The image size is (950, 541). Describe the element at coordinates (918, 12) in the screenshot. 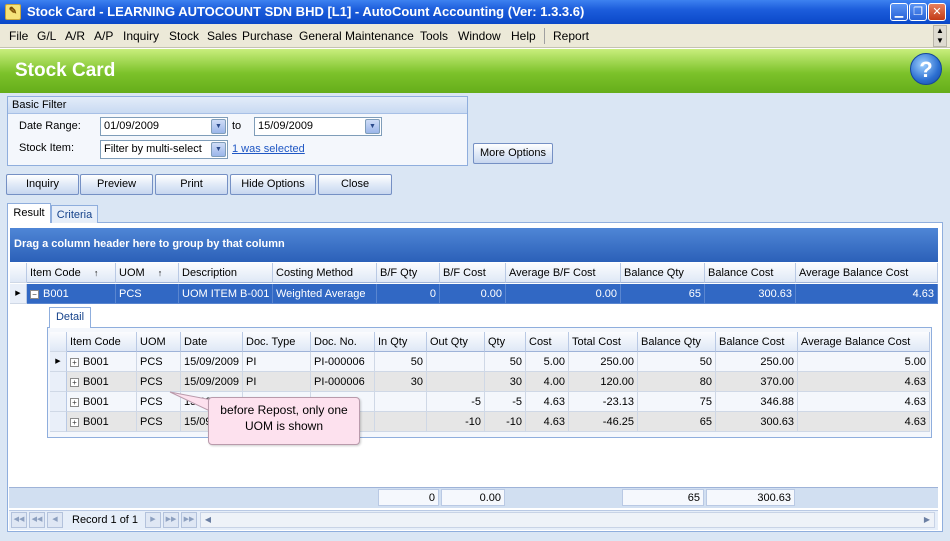

I see `maximize-icon: ❐` at that location.